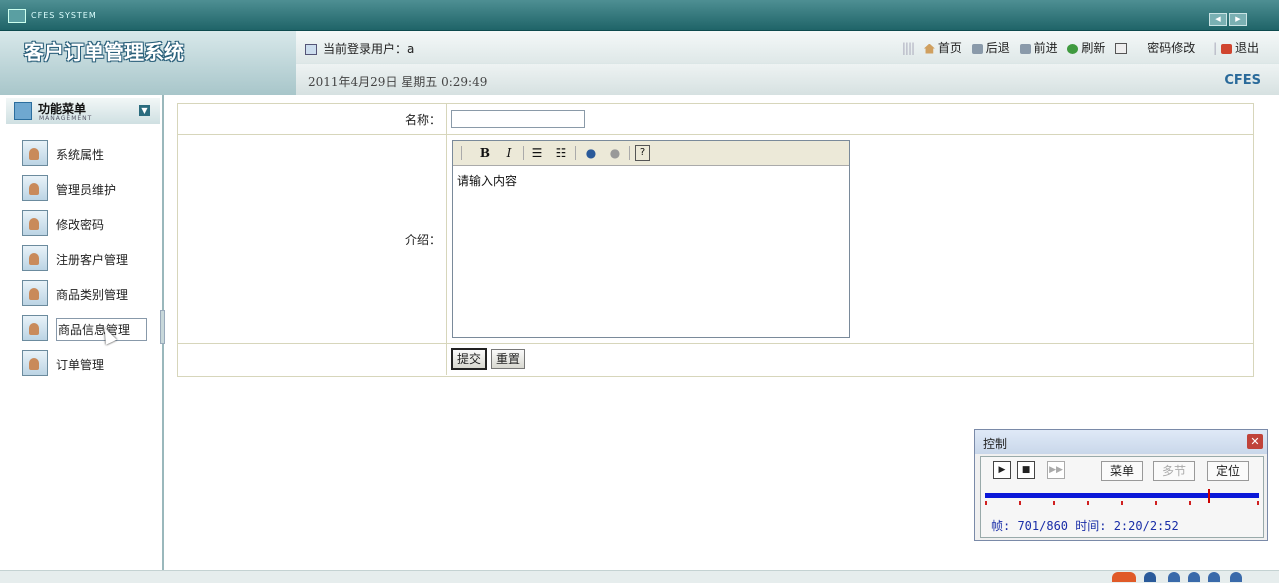 The height and width of the screenshot is (583, 1279). Describe the element at coordinates (1242, 80) in the screenshot. I see `brand-label: CFES` at that location.